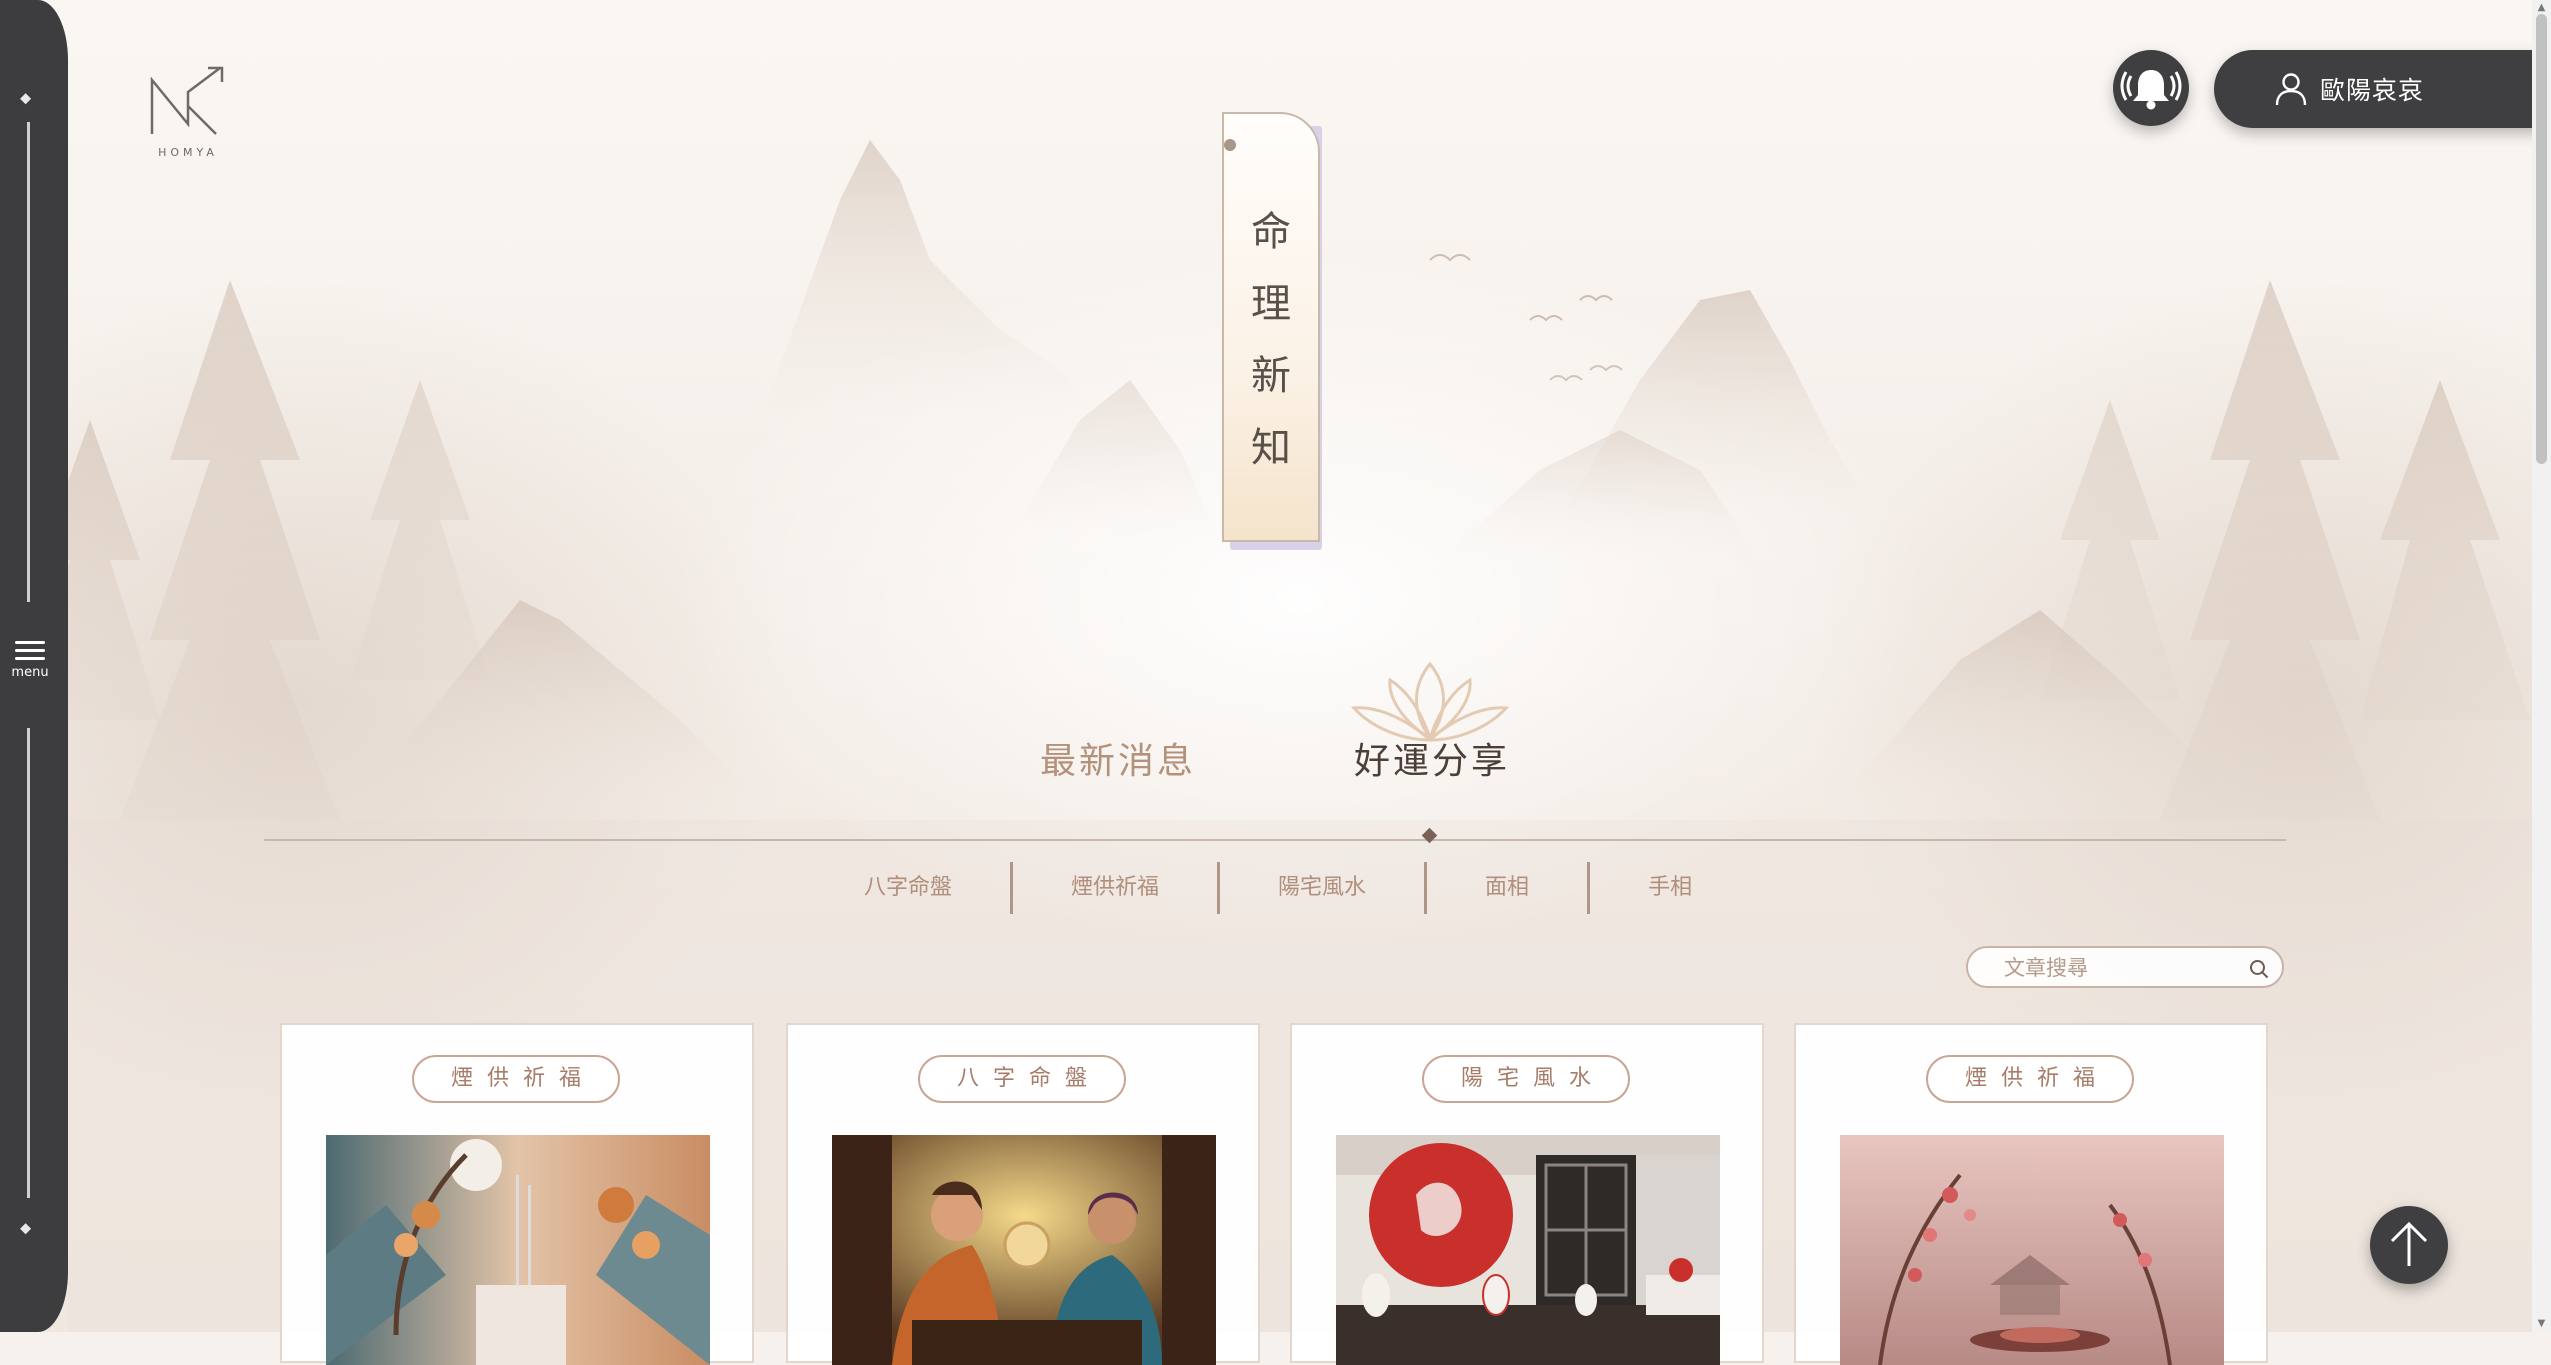  I want to click on logo: HOMYA, so click(188, 110).